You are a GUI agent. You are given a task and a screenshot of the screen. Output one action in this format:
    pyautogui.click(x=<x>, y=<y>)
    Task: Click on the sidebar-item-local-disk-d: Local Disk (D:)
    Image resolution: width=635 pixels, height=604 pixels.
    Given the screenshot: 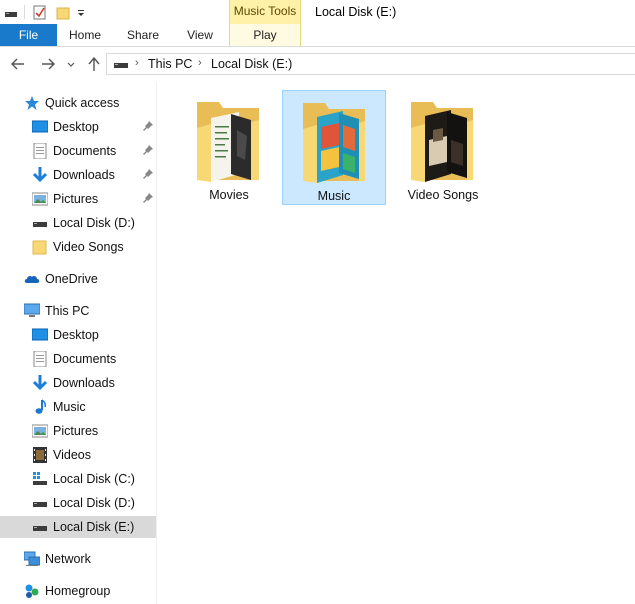 What is the action you would take?
    pyautogui.click(x=78, y=503)
    